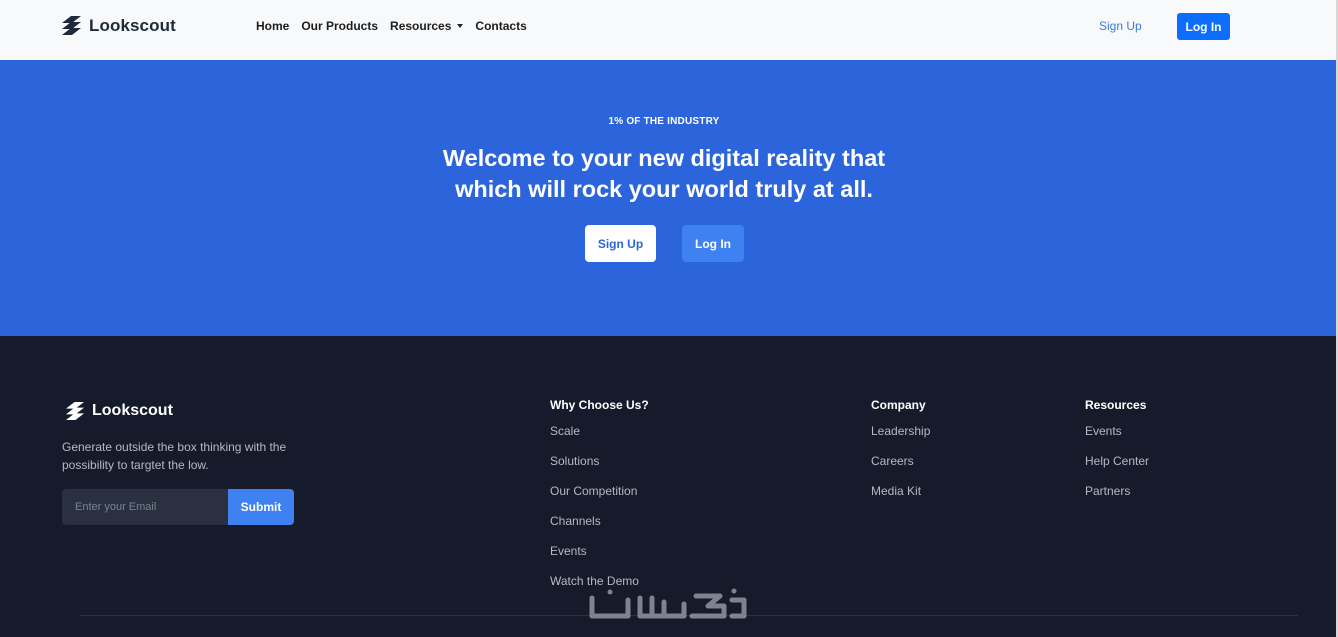 This screenshot has width=1338, height=637. I want to click on nav-item-resources: Resources, so click(427, 26).